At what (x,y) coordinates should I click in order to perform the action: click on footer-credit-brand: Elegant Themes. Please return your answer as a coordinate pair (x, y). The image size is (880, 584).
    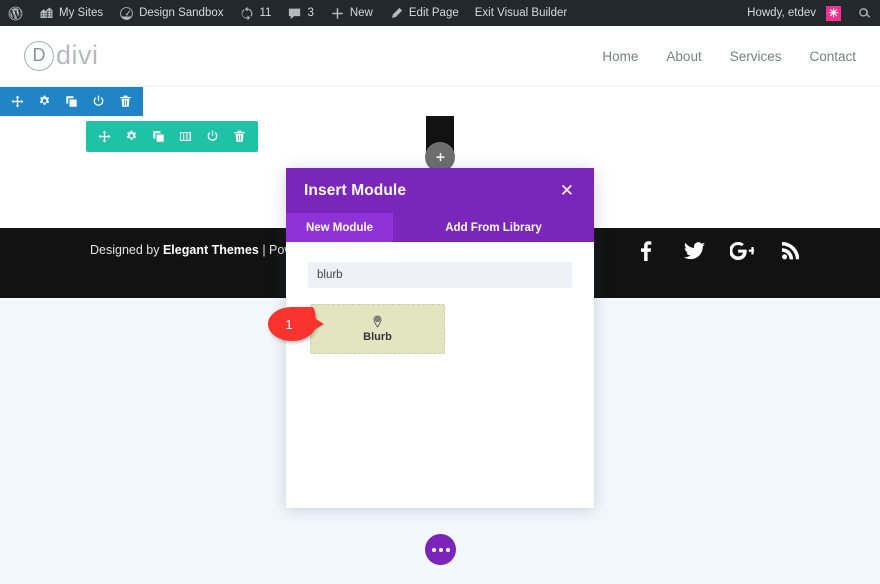
    Looking at the image, I should click on (211, 250).